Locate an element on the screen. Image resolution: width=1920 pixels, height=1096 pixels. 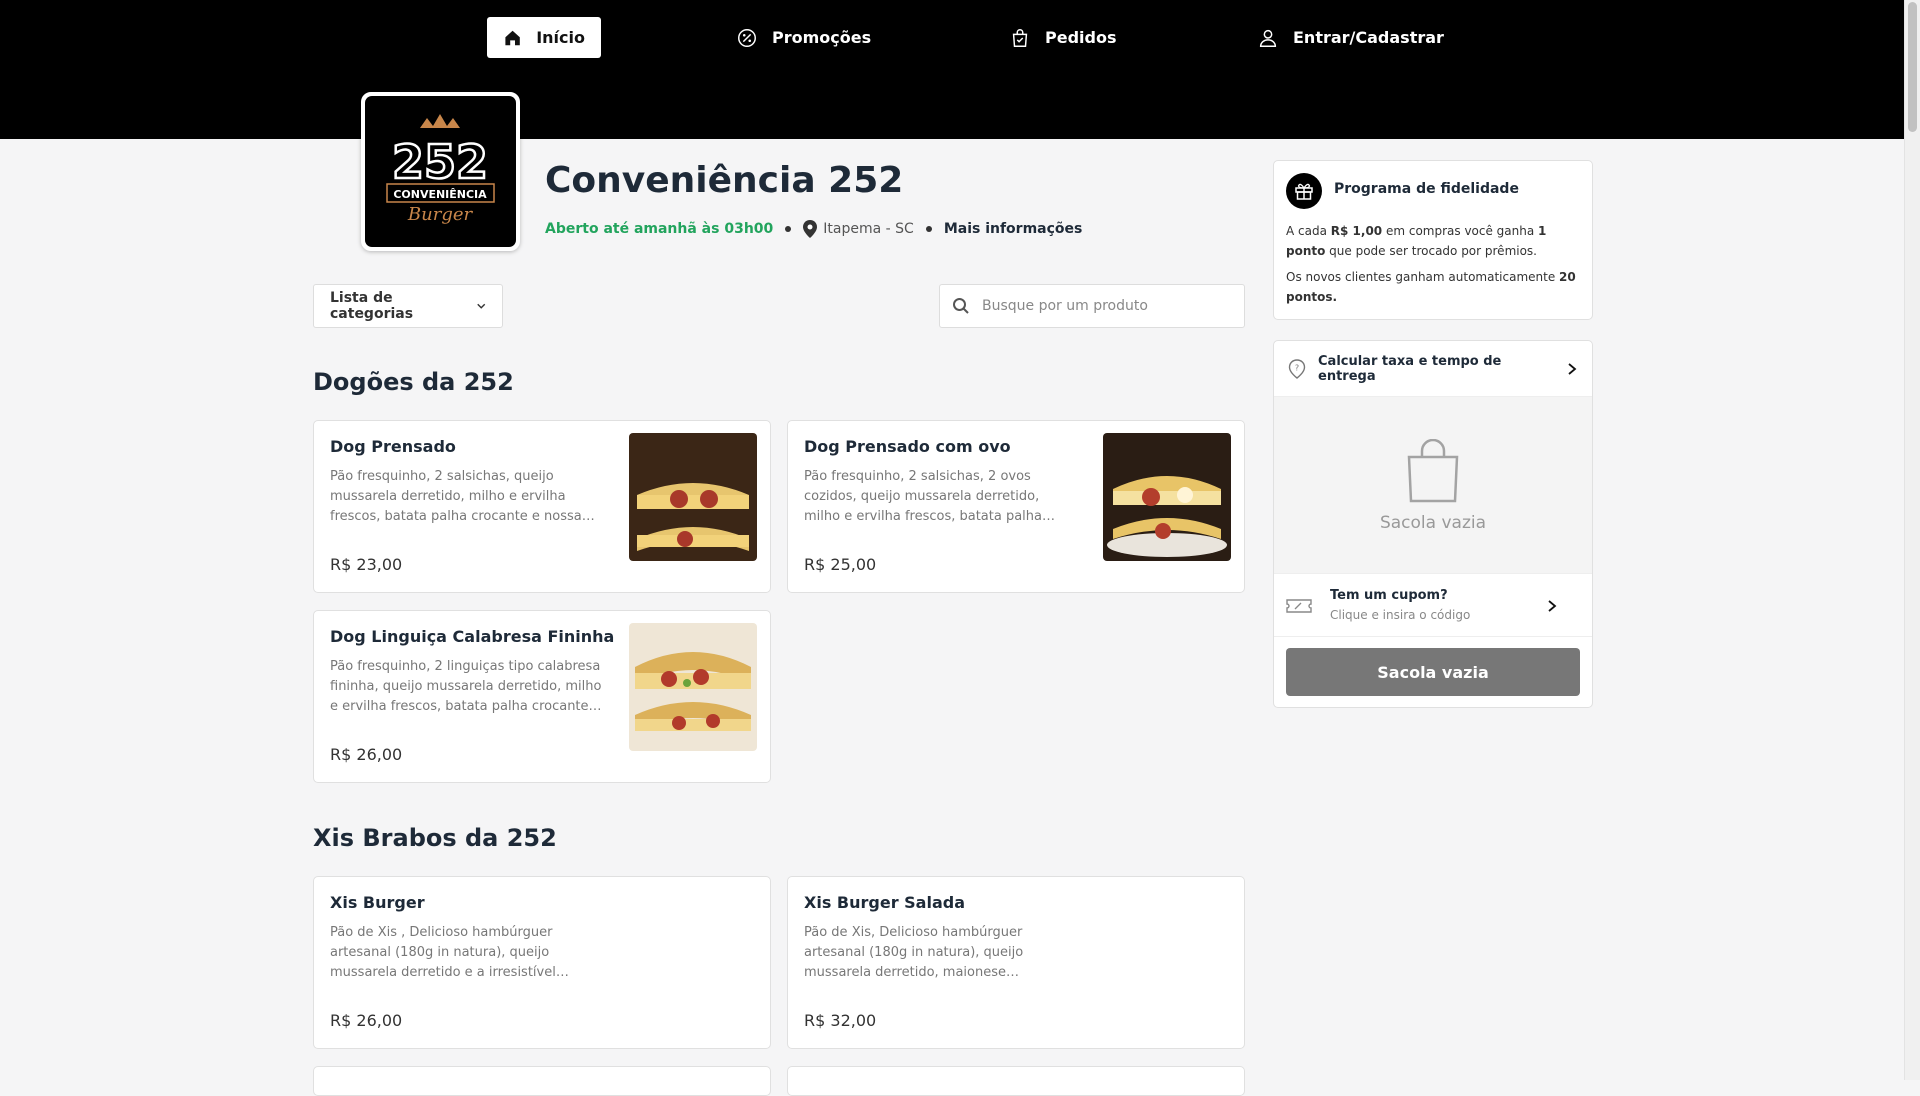
store-open-status: Aberto até amanhã às 03h00 is located at coordinates (659, 229).